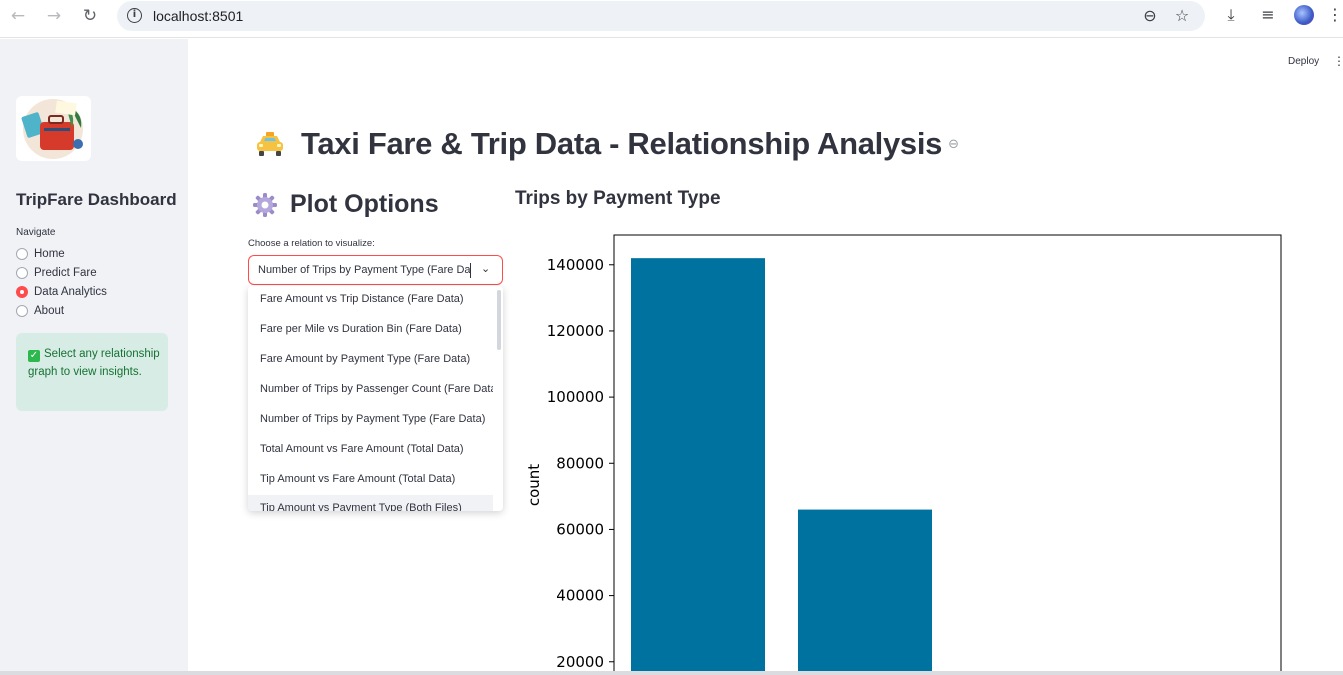  Describe the element at coordinates (661, 16) in the screenshot. I see `address-bar: i localhost:8501 ⊖ ☆` at that location.